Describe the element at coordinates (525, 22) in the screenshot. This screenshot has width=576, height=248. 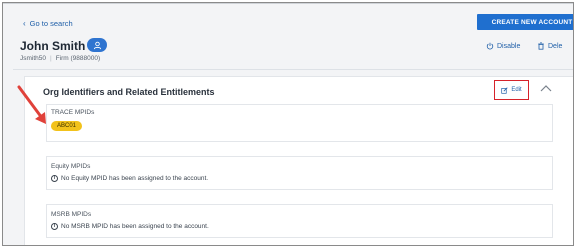
I see `create-new-account-button: CREATE NEW ACCOUNT` at that location.